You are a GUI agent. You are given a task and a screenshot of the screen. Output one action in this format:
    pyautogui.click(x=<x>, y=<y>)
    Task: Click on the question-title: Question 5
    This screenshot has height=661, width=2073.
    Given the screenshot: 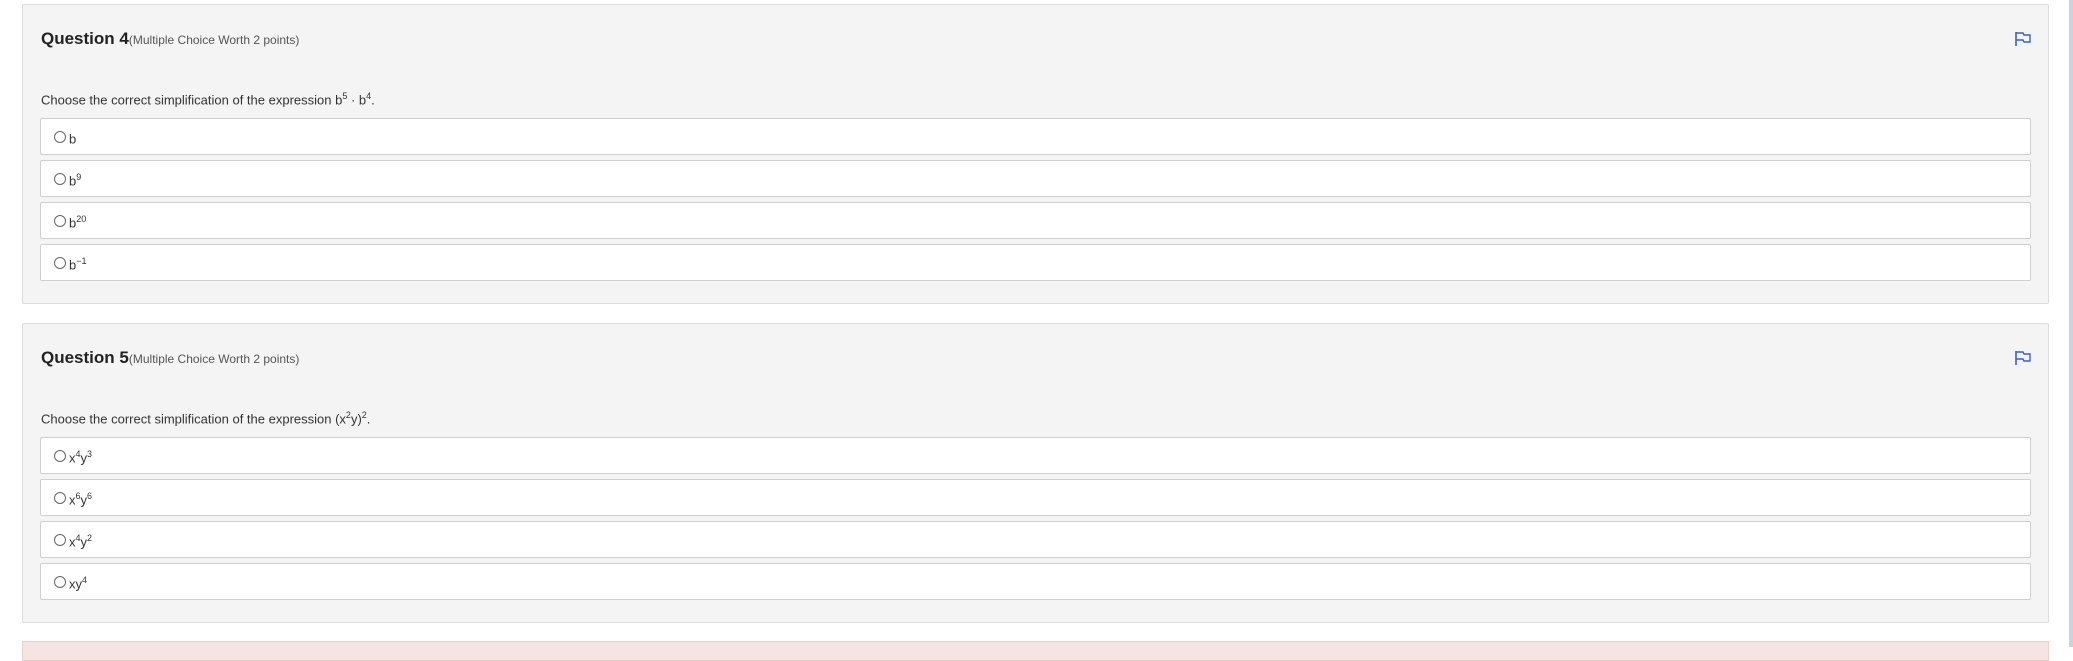 What is the action you would take?
    pyautogui.click(x=85, y=357)
    